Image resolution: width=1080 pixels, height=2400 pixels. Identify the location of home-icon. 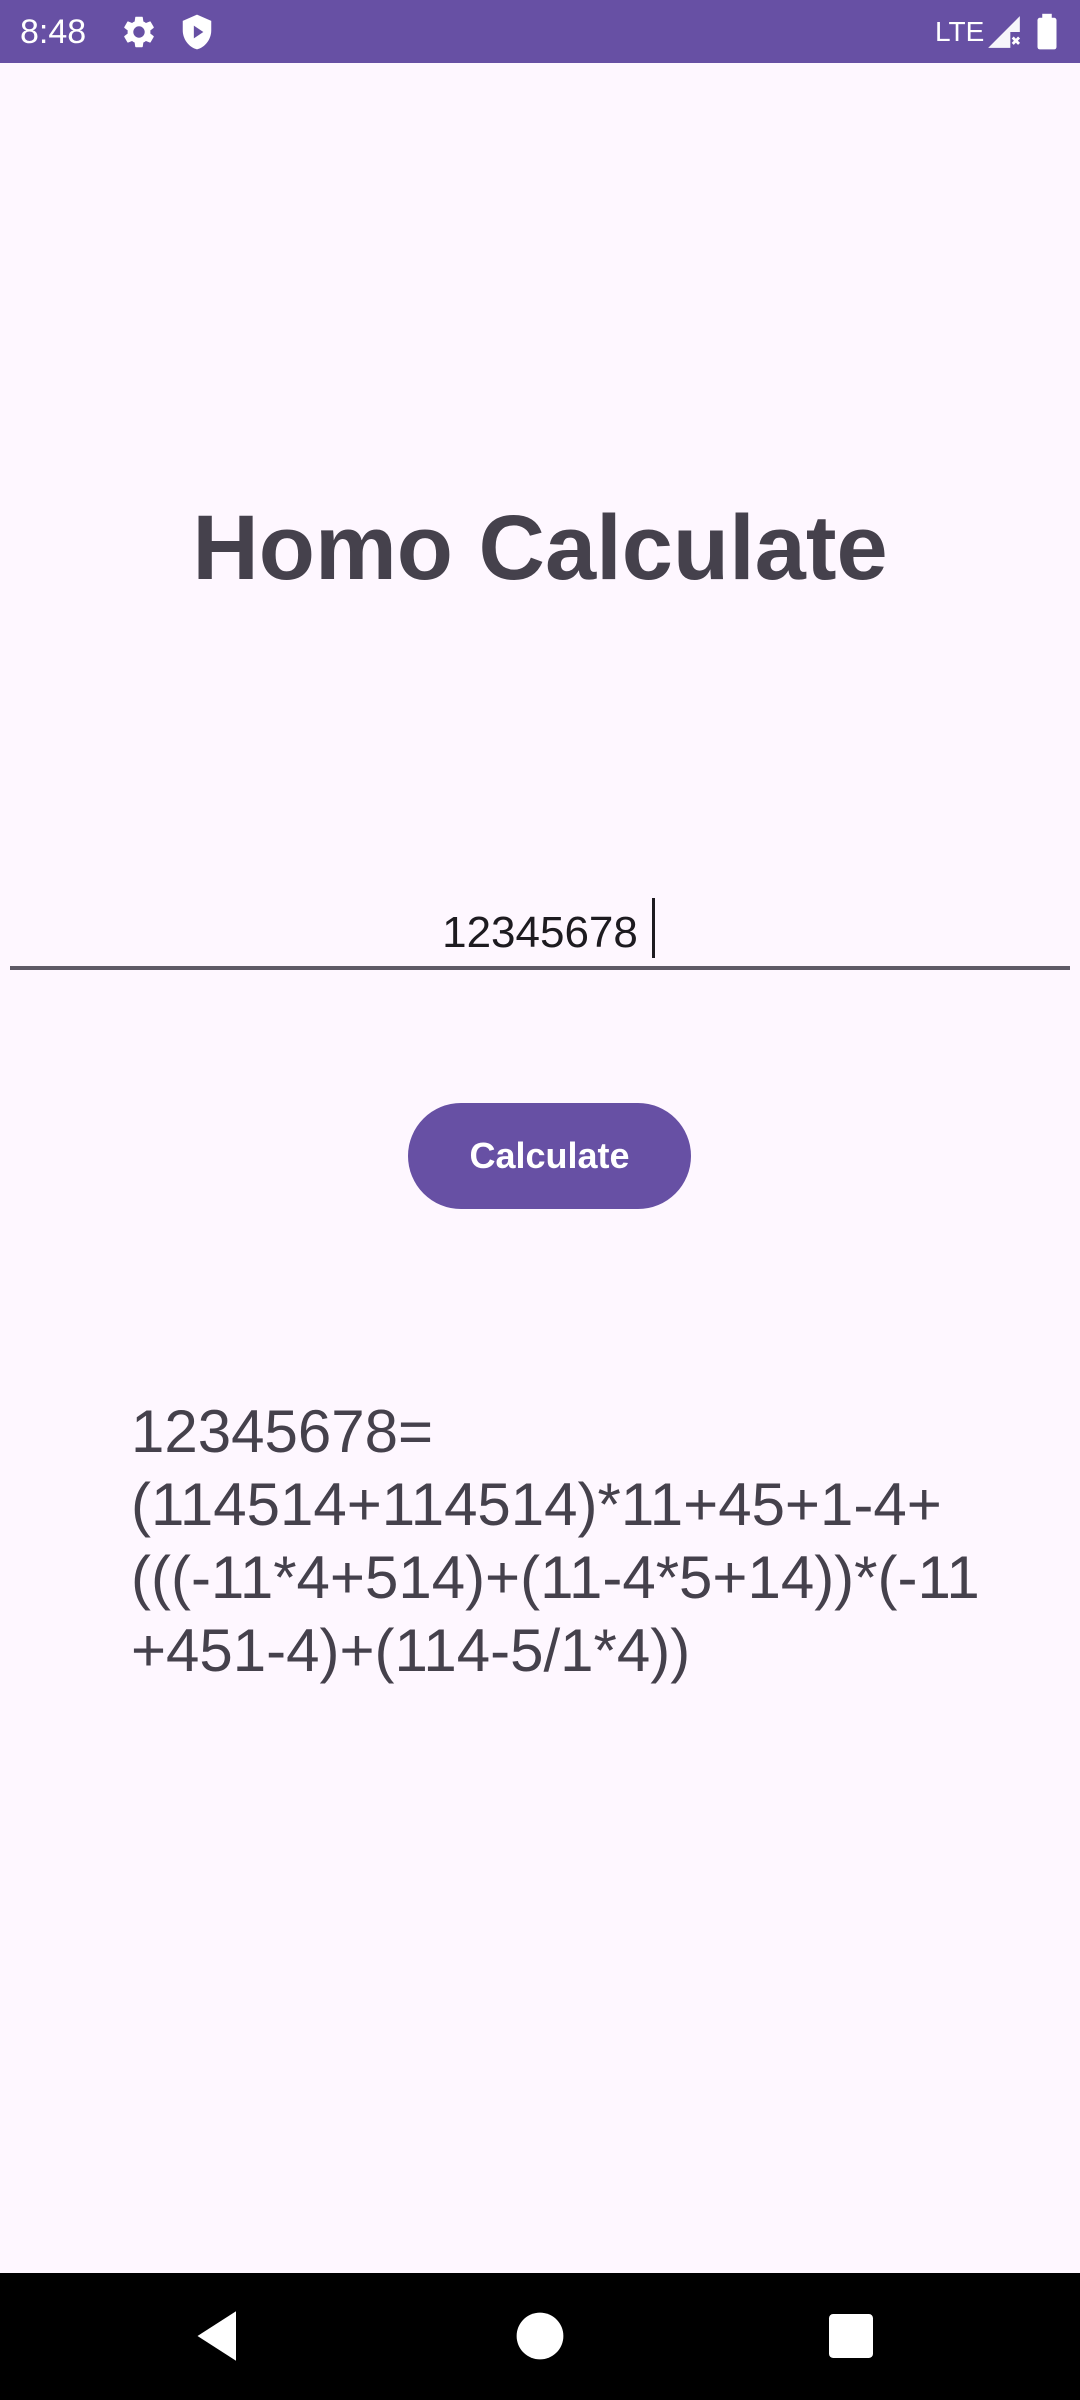
(540, 2336).